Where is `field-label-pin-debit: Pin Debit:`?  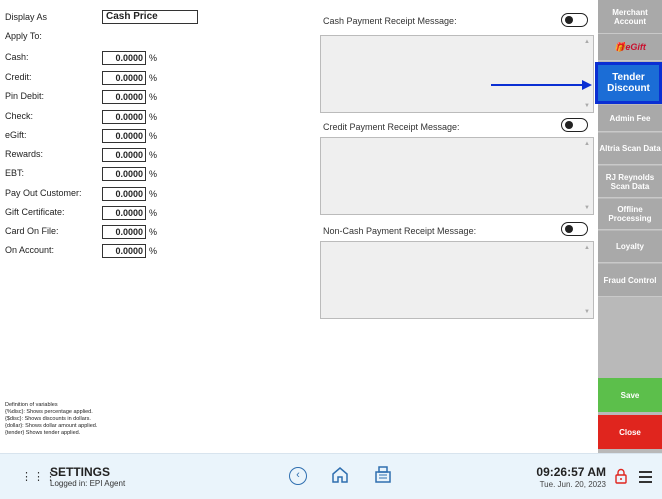 field-label-pin-debit: Pin Debit: is located at coordinates (25, 96).